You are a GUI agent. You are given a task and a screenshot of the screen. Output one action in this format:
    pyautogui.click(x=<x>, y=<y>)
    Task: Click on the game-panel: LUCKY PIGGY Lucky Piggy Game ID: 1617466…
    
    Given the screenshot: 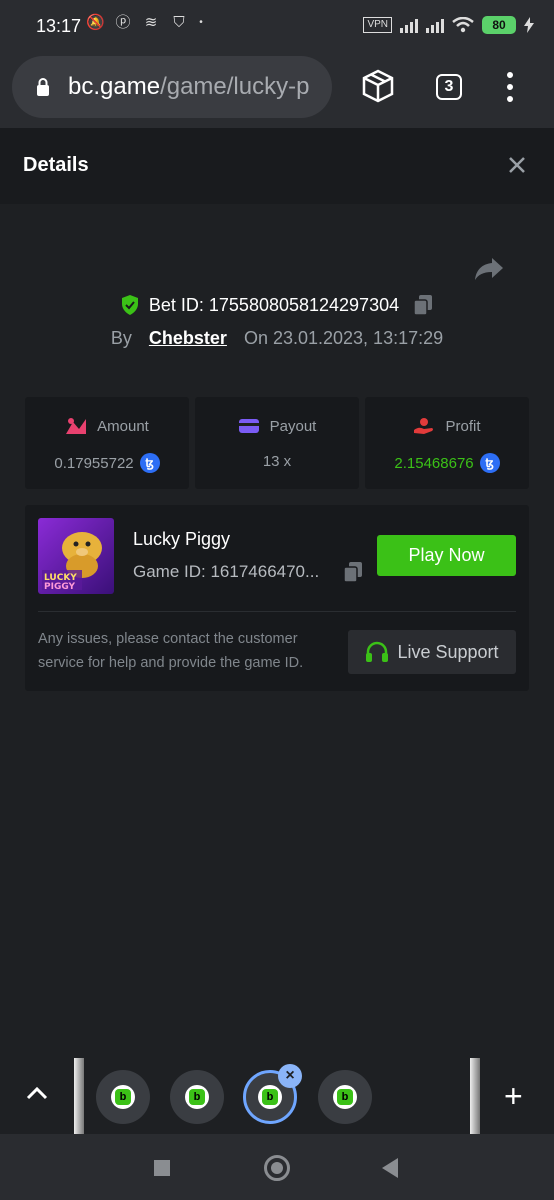 What is the action you would take?
    pyautogui.click(x=277, y=598)
    